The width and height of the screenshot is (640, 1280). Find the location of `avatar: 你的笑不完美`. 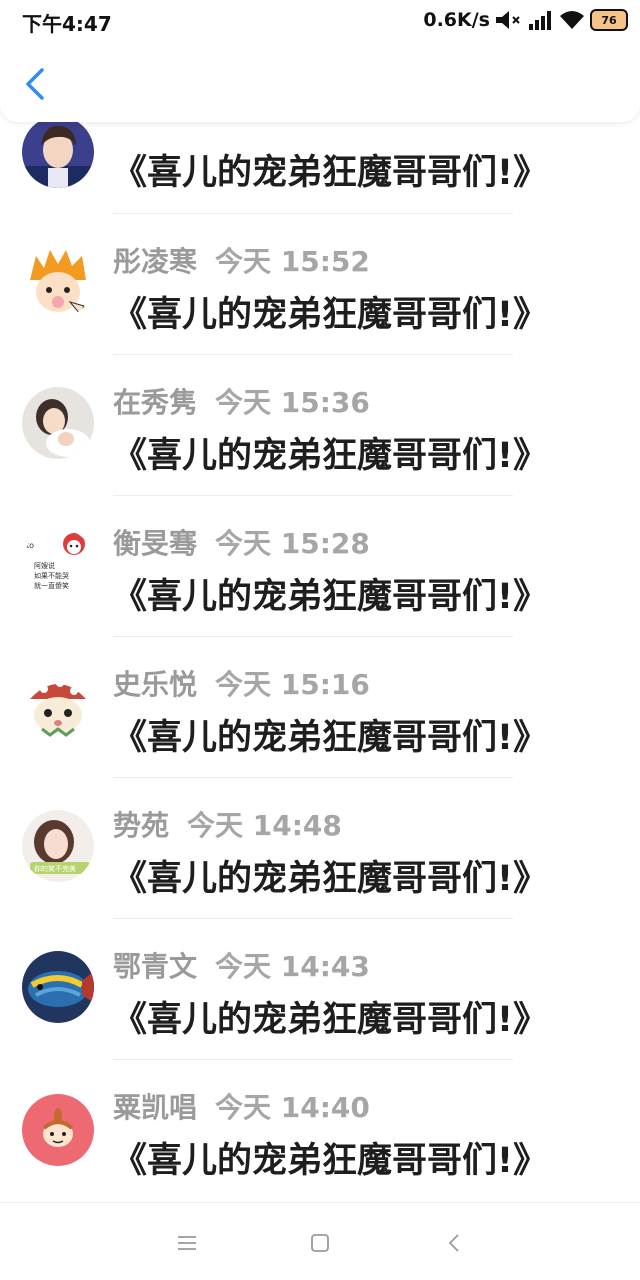

avatar: 你的笑不完美 is located at coordinates (58, 846).